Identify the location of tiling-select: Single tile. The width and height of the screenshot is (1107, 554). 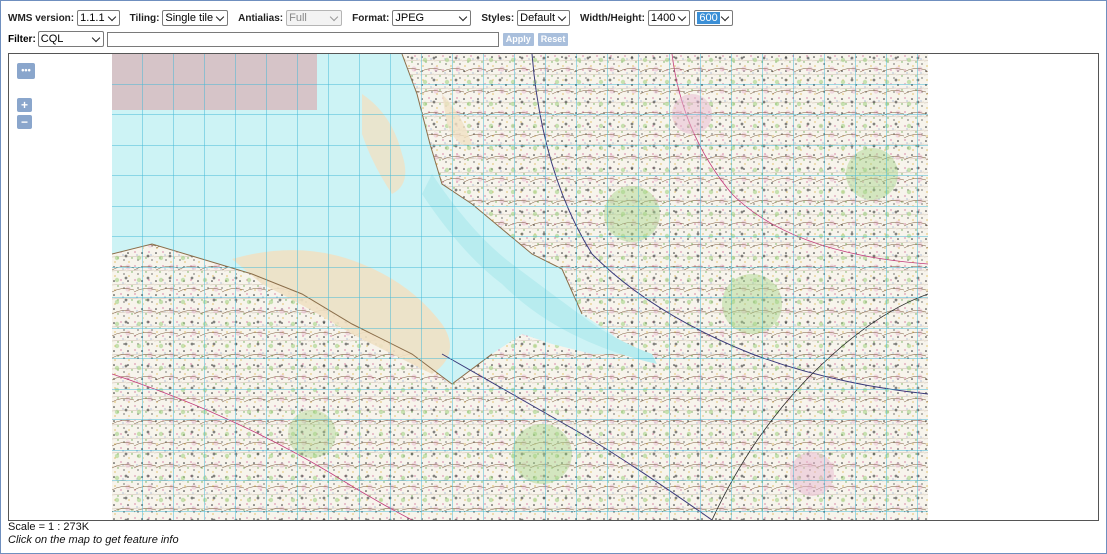
(195, 18).